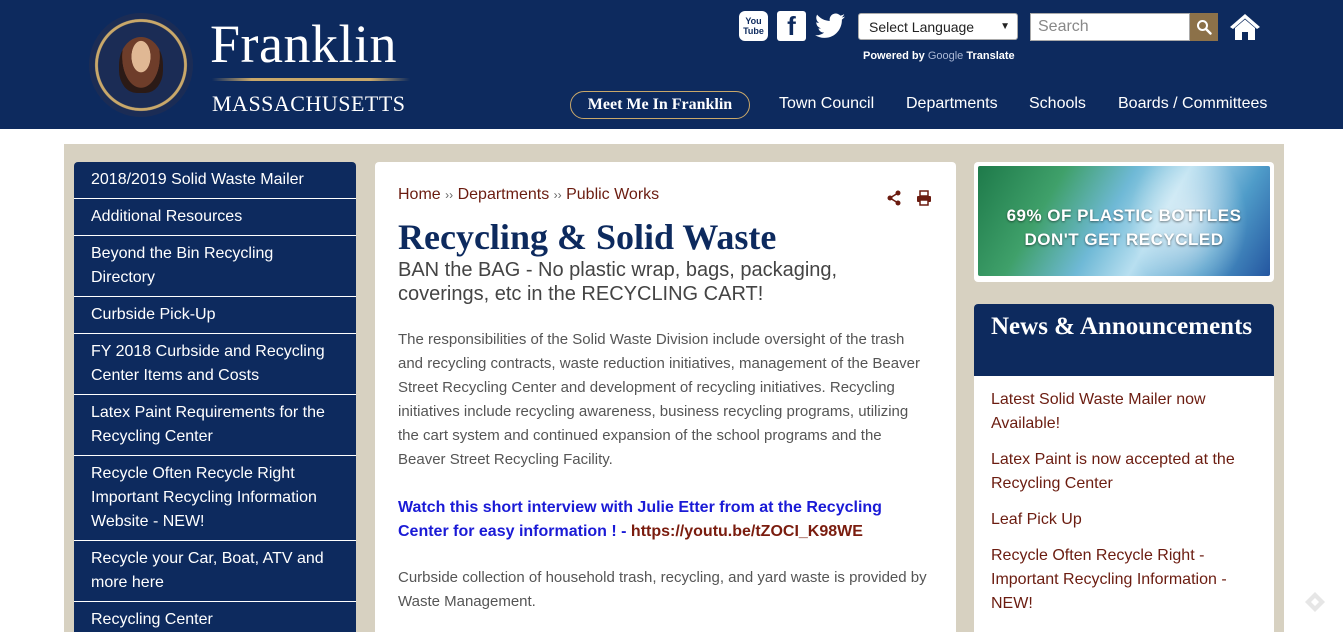  What do you see at coordinates (894, 56) in the screenshot?
I see `powered-by-label: Powered by` at bounding box center [894, 56].